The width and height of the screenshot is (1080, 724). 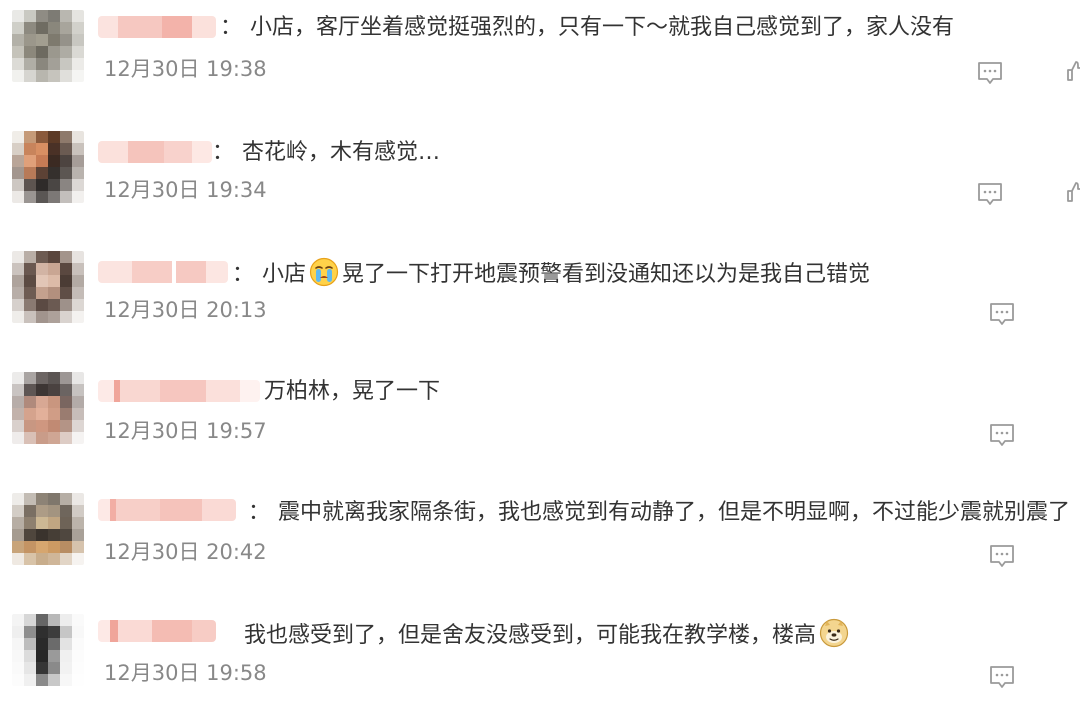 I want to click on comment-timestamp: 12月30日 20:42, so click(x=185, y=552).